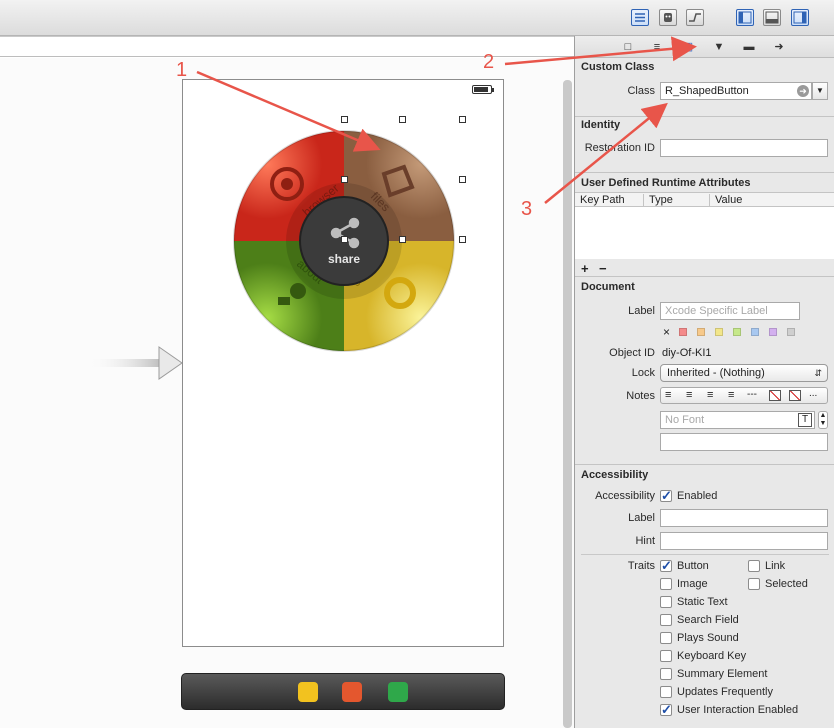 The image size is (834, 728). What do you see at coordinates (744, 518) in the screenshot?
I see `accessibility-label-field` at bounding box center [744, 518].